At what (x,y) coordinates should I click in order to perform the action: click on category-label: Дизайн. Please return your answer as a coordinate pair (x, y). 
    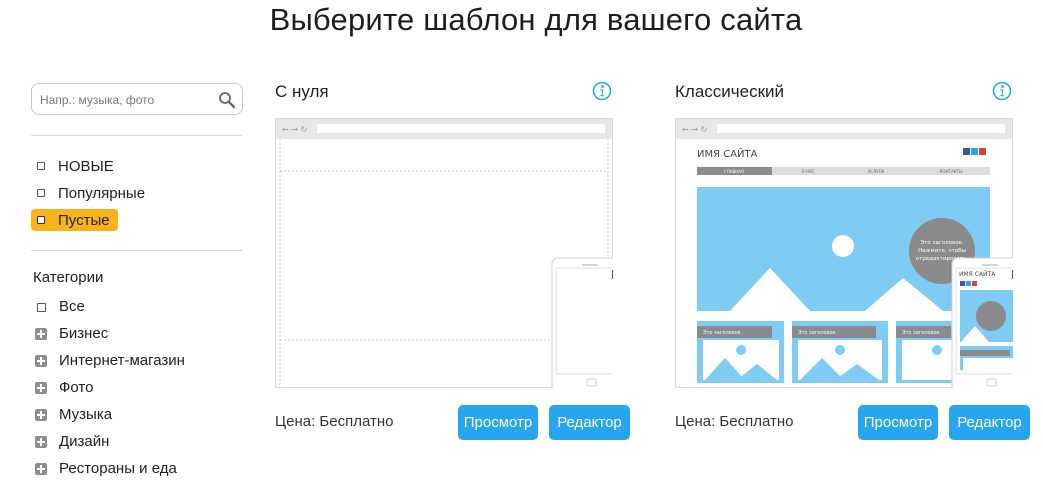
    Looking at the image, I should click on (84, 441).